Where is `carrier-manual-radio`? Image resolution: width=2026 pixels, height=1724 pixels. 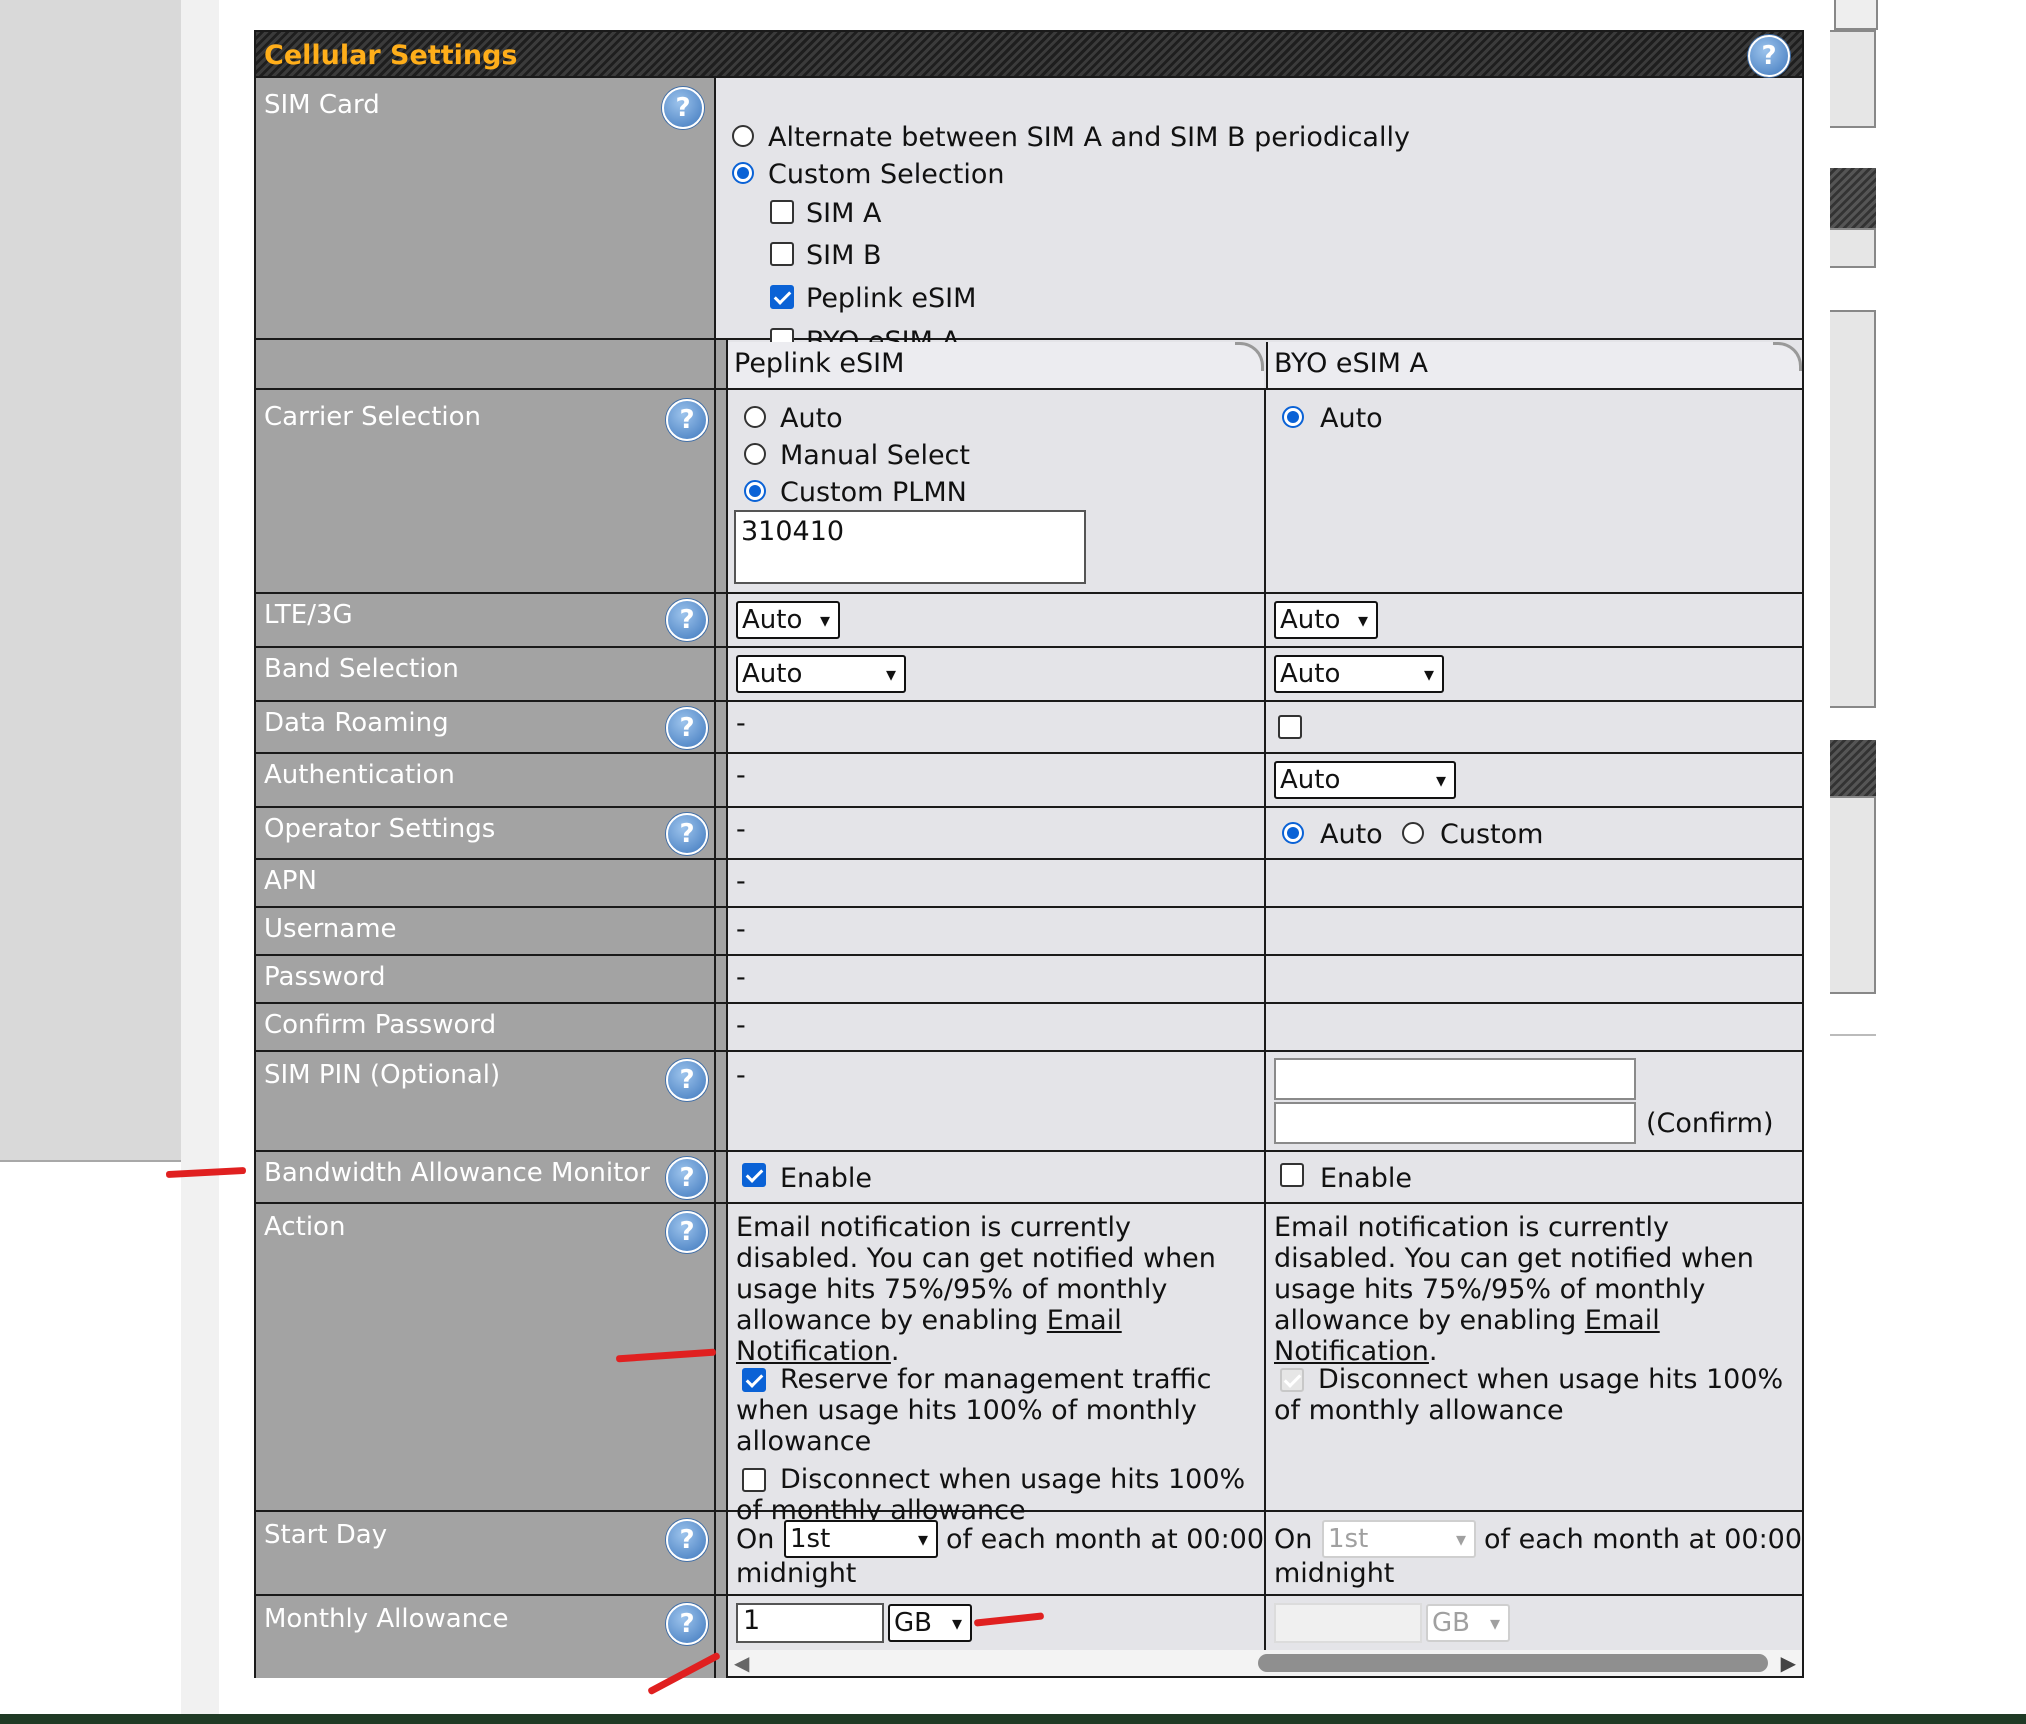 carrier-manual-radio is located at coordinates (755, 454).